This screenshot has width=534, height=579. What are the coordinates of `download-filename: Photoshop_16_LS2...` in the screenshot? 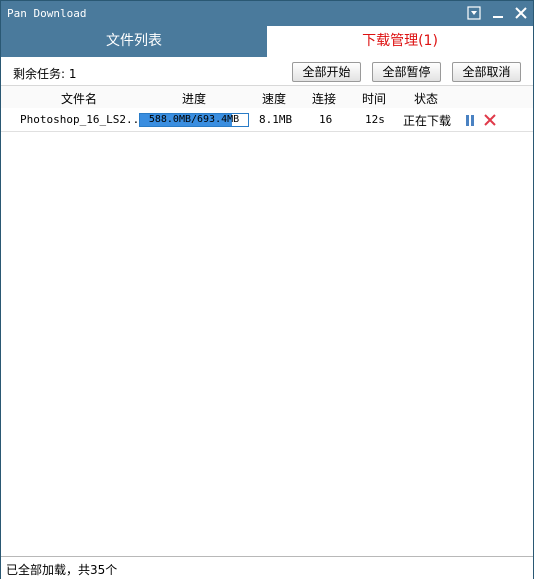 It's located at (83, 119).